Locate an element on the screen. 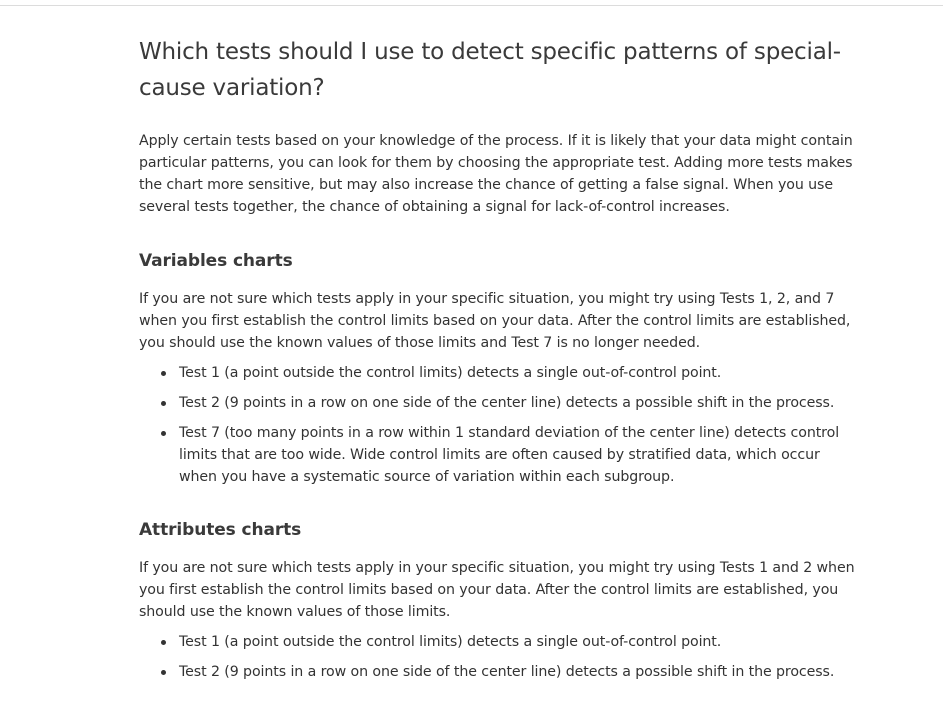  section-heading-attributes-charts: Attributes charts is located at coordinates (220, 530).